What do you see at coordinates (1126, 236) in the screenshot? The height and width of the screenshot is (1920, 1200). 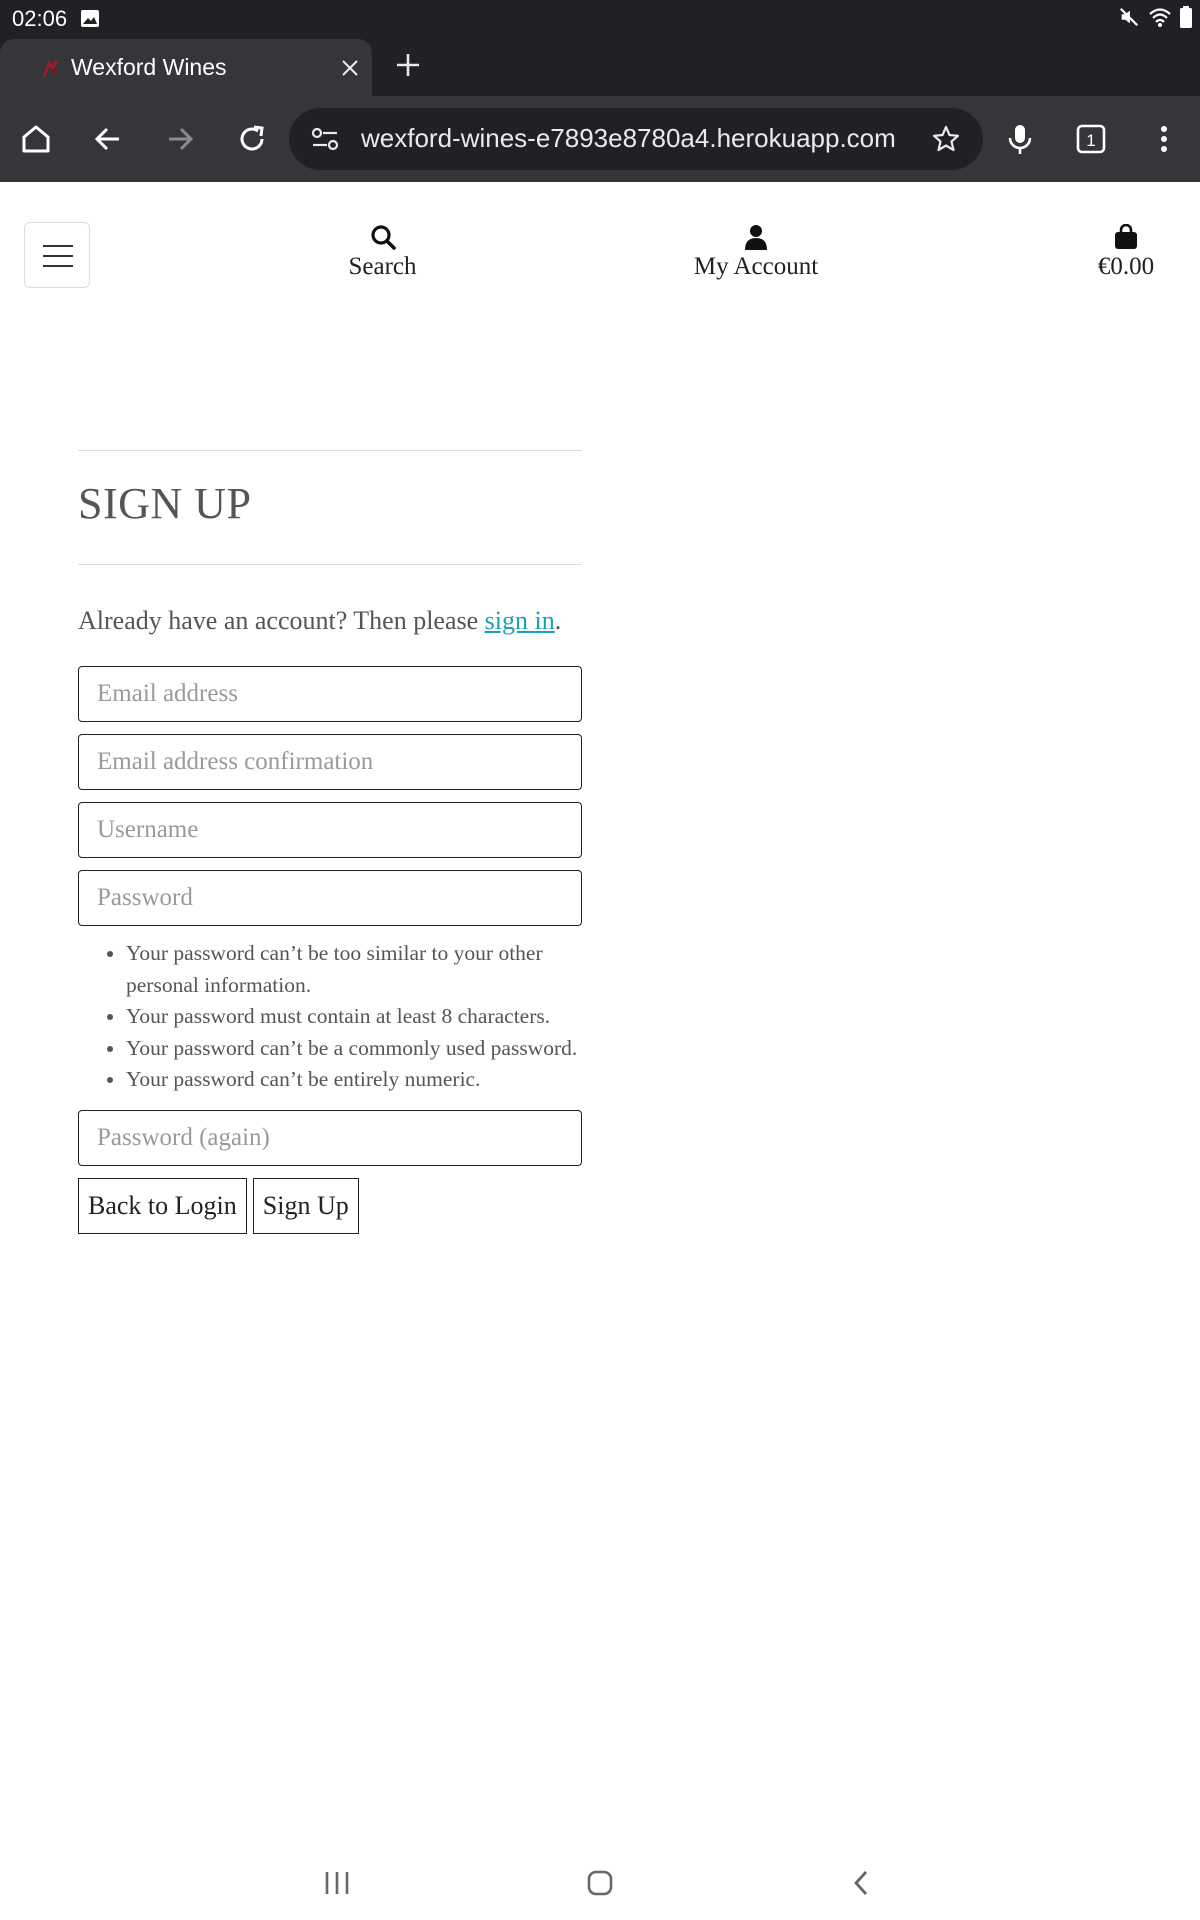 I see `shopping-bag-icon` at bounding box center [1126, 236].